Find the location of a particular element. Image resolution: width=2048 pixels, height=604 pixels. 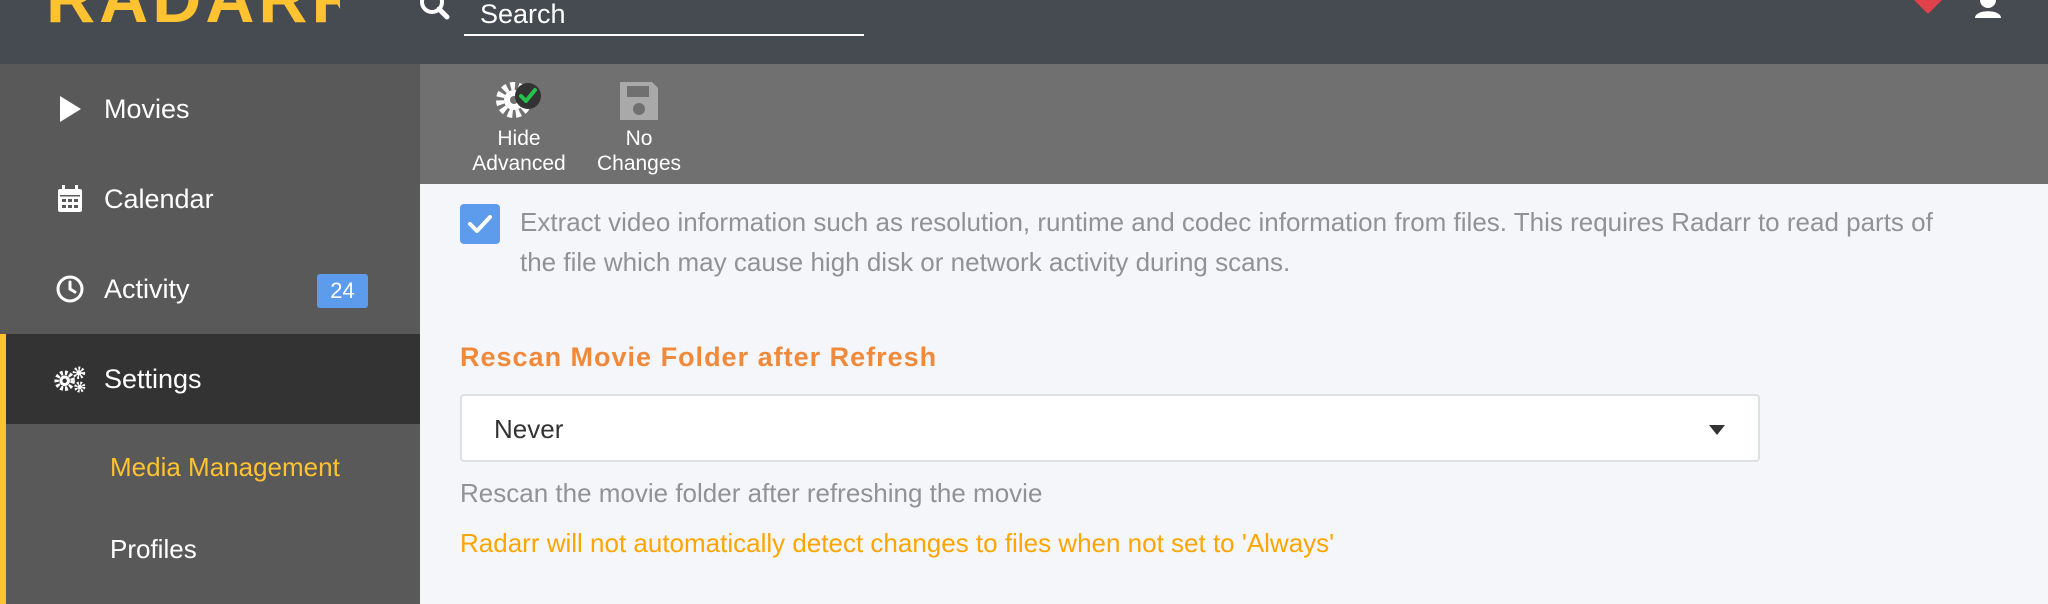

advanced-settings-icon is located at coordinates (519, 101).